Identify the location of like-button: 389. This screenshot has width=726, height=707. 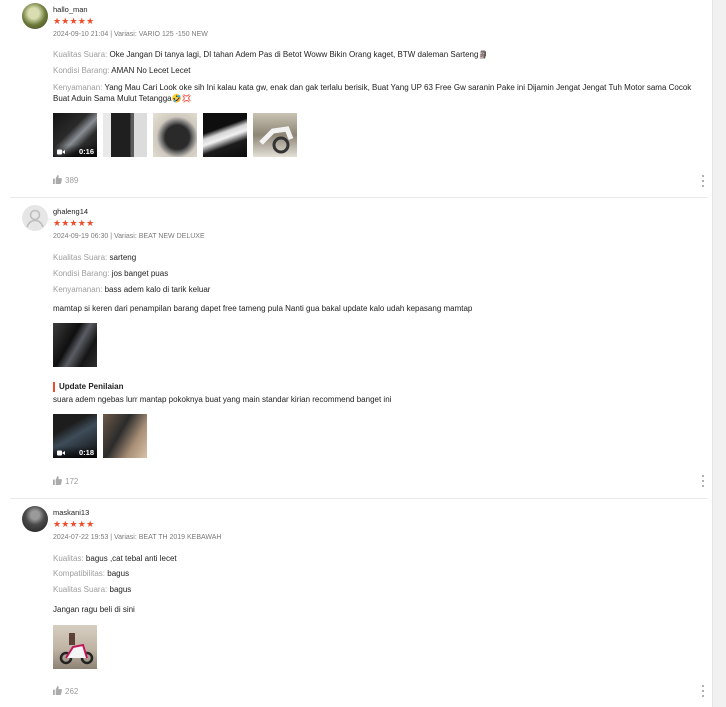
(65, 180).